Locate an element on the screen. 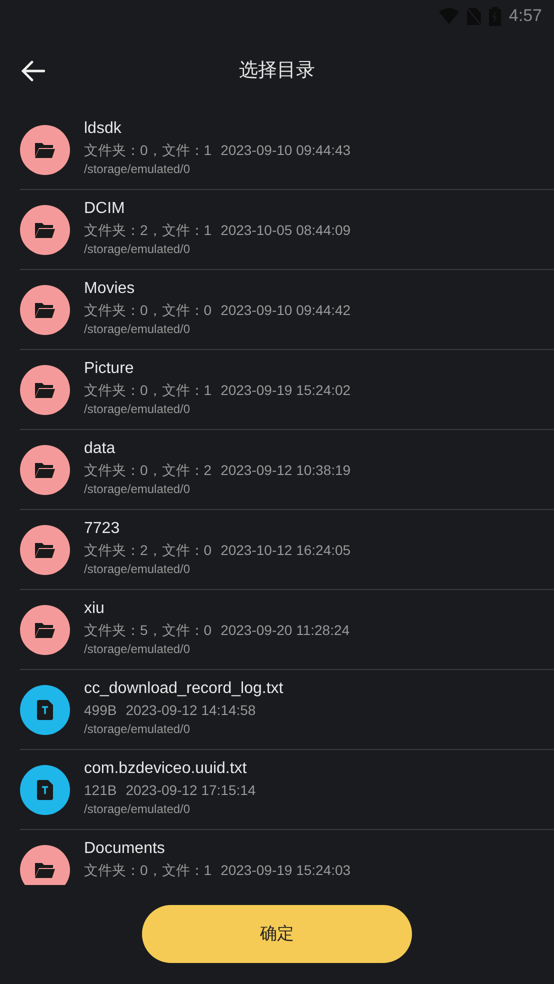  item-date: 2023-10-05 08:44:09 is located at coordinates (285, 230).